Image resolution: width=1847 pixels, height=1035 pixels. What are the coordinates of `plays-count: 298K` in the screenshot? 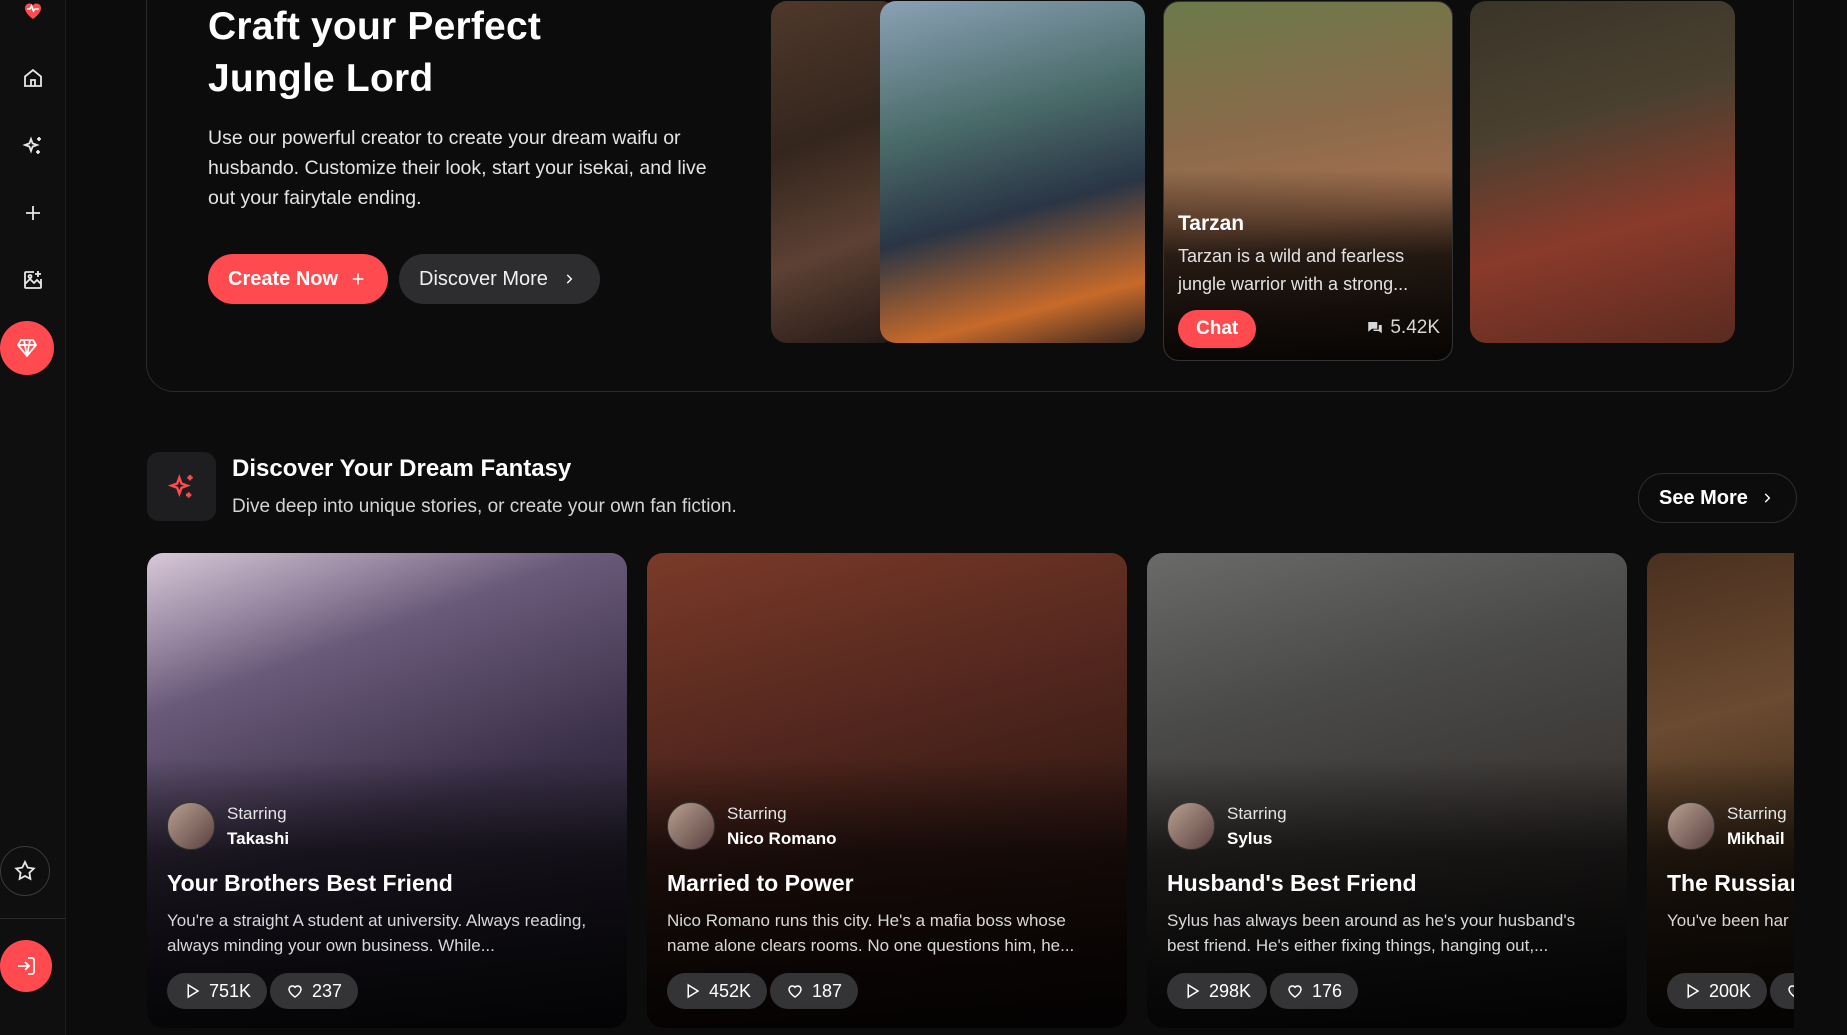 It's located at (1217, 991).